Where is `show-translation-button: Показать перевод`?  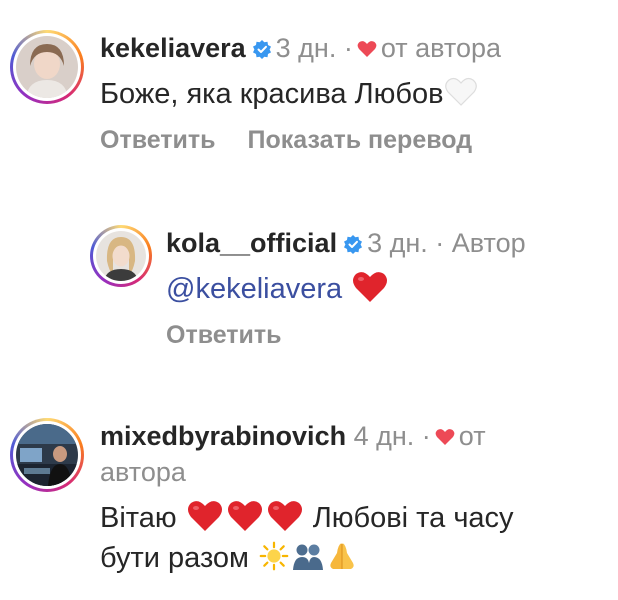 show-translation-button: Показать перевод is located at coordinates (360, 140).